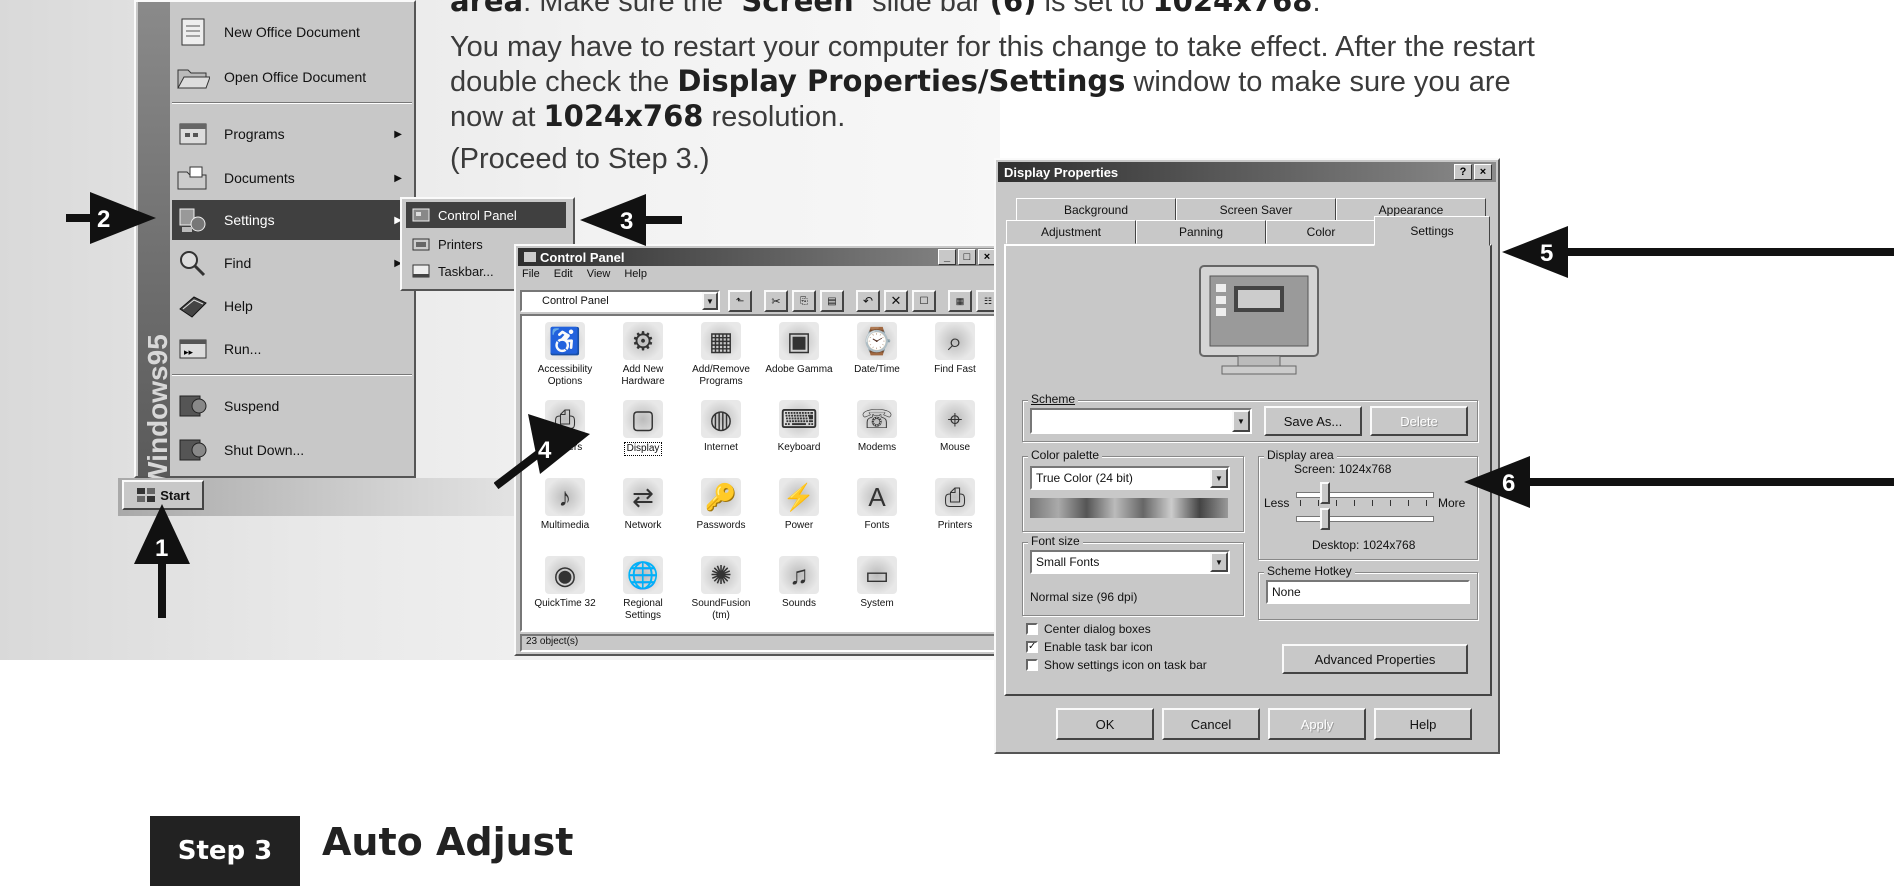 This screenshot has height=886, width=1894. Describe the element at coordinates (955, 357) in the screenshot. I see `control-panel-item-find-fast: ⌕ Find Fast` at that location.